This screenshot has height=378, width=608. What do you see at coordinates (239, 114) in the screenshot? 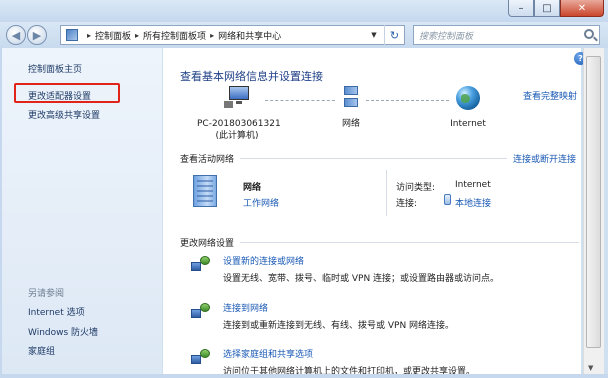
I see `this-computer-node: PC-201803061321 (此计算机)` at bounding box center [239, 114].